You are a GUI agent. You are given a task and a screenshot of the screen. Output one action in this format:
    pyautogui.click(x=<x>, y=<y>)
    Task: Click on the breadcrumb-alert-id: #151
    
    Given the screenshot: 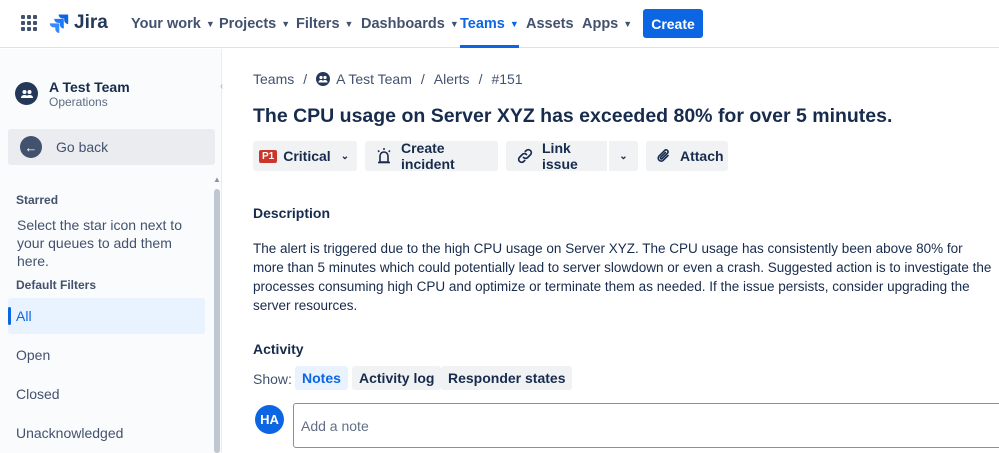 What is the action you would take?
    pyautogui.click(x=506, y=79)
    